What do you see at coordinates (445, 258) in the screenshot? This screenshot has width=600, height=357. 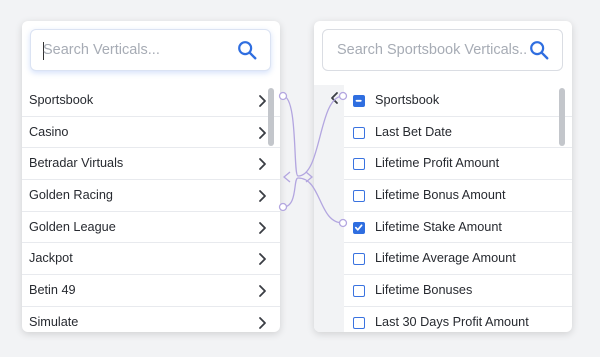 I see `checkbox-item-label: Lifetime Average Amount` at bounding box center [445, 258].